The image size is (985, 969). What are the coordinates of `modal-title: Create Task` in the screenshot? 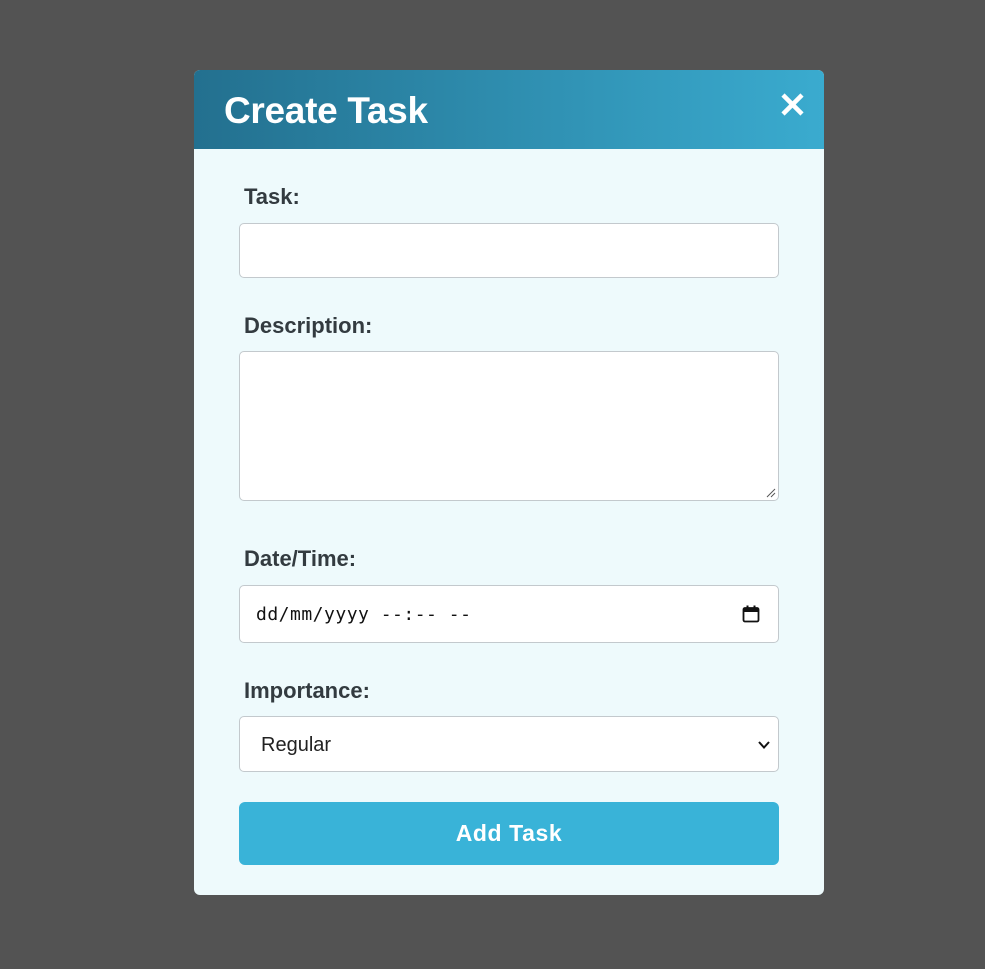 It's located at (326, 110).